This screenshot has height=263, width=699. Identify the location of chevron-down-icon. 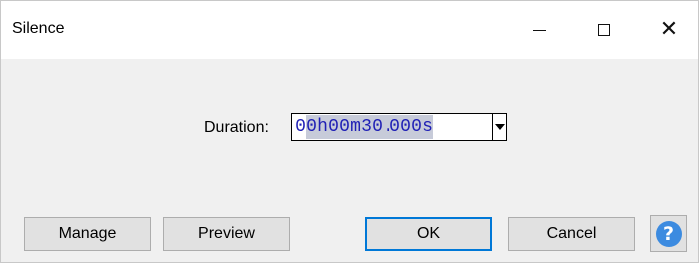
(499, 127).